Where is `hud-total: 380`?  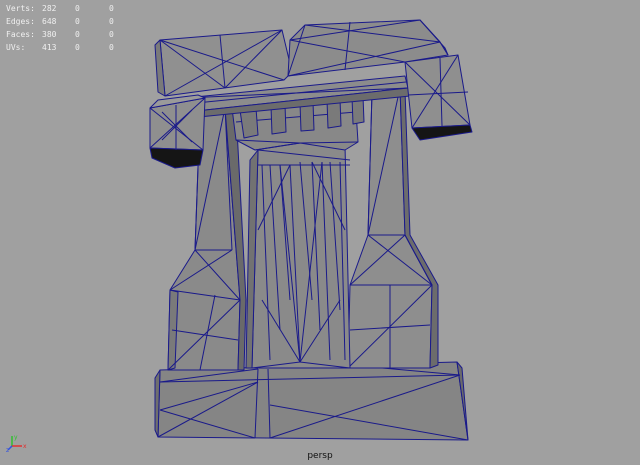
hud-total: 380 is located at coordinates (49, 34).